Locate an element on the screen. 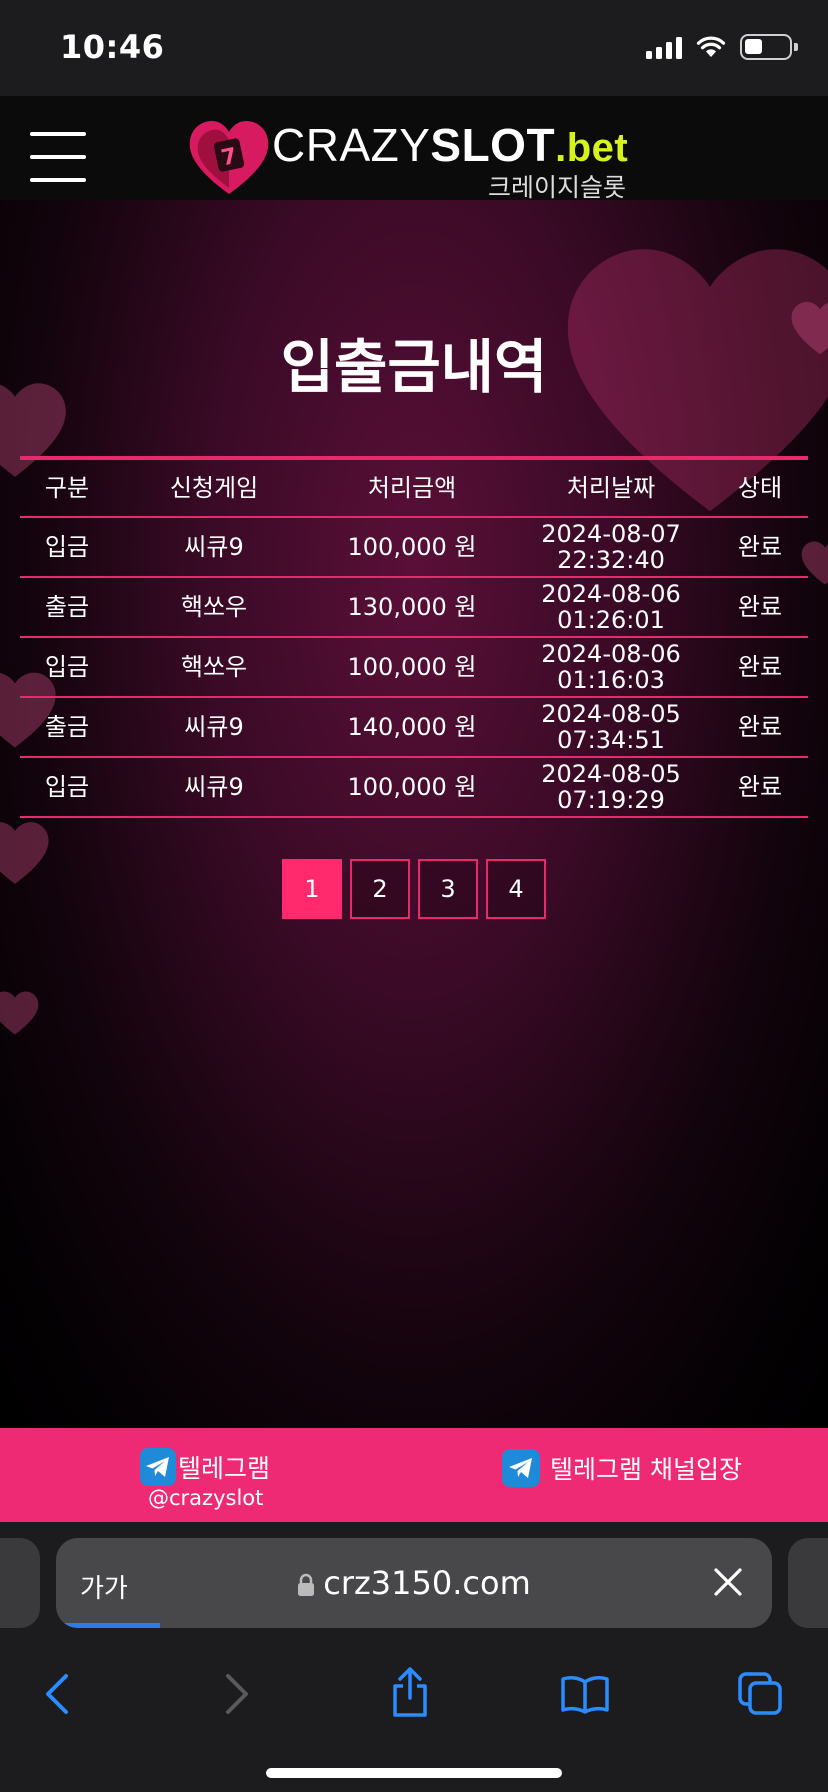 Image resolution: width=828 pixels, height=1792 pixels. close-icon is located at coordinates (728, 1582).